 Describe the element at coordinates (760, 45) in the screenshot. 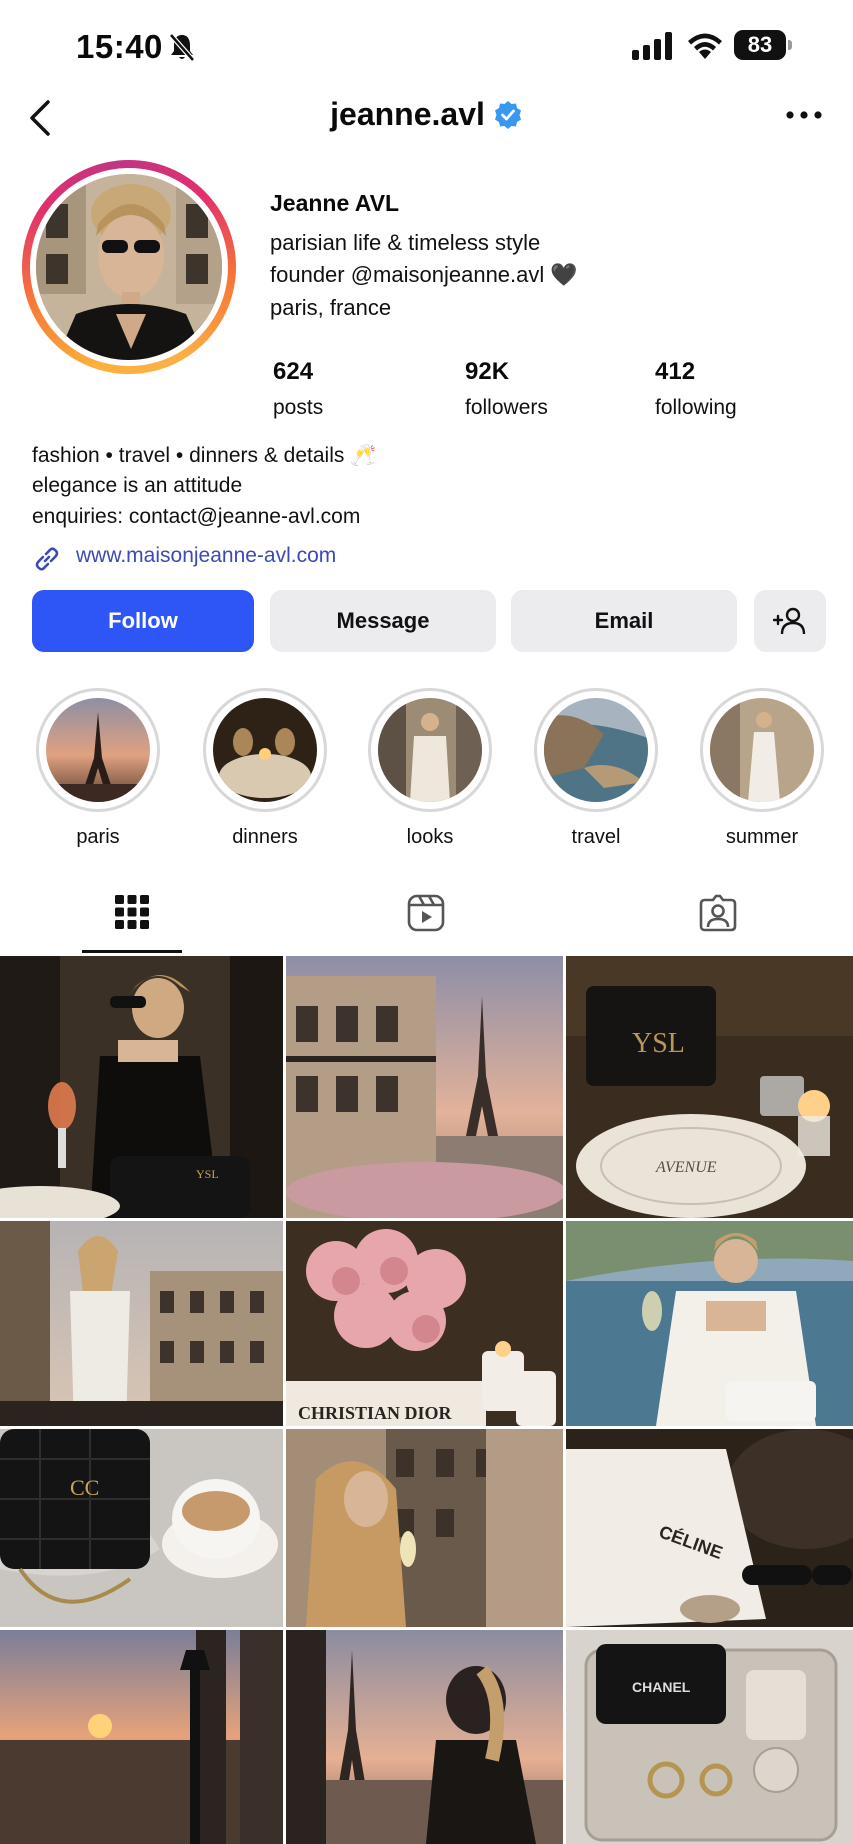

I see `battery-level: 83` at that location.